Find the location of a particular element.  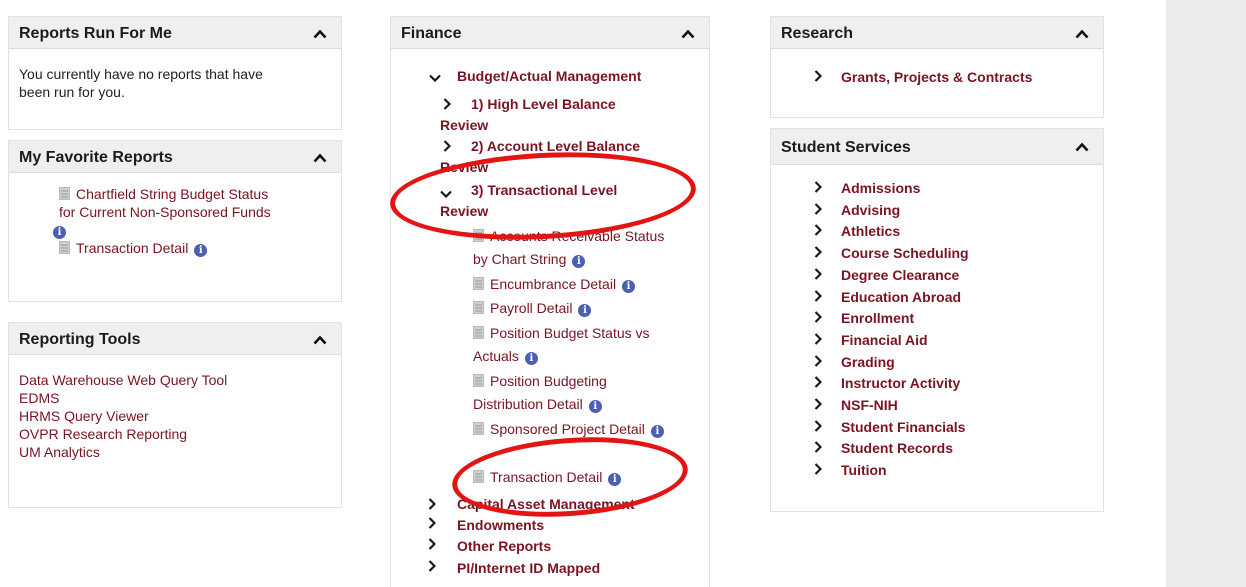

report-item-sponsored-project: Sponsored Project Detail i is located at coordinates (568, 429).